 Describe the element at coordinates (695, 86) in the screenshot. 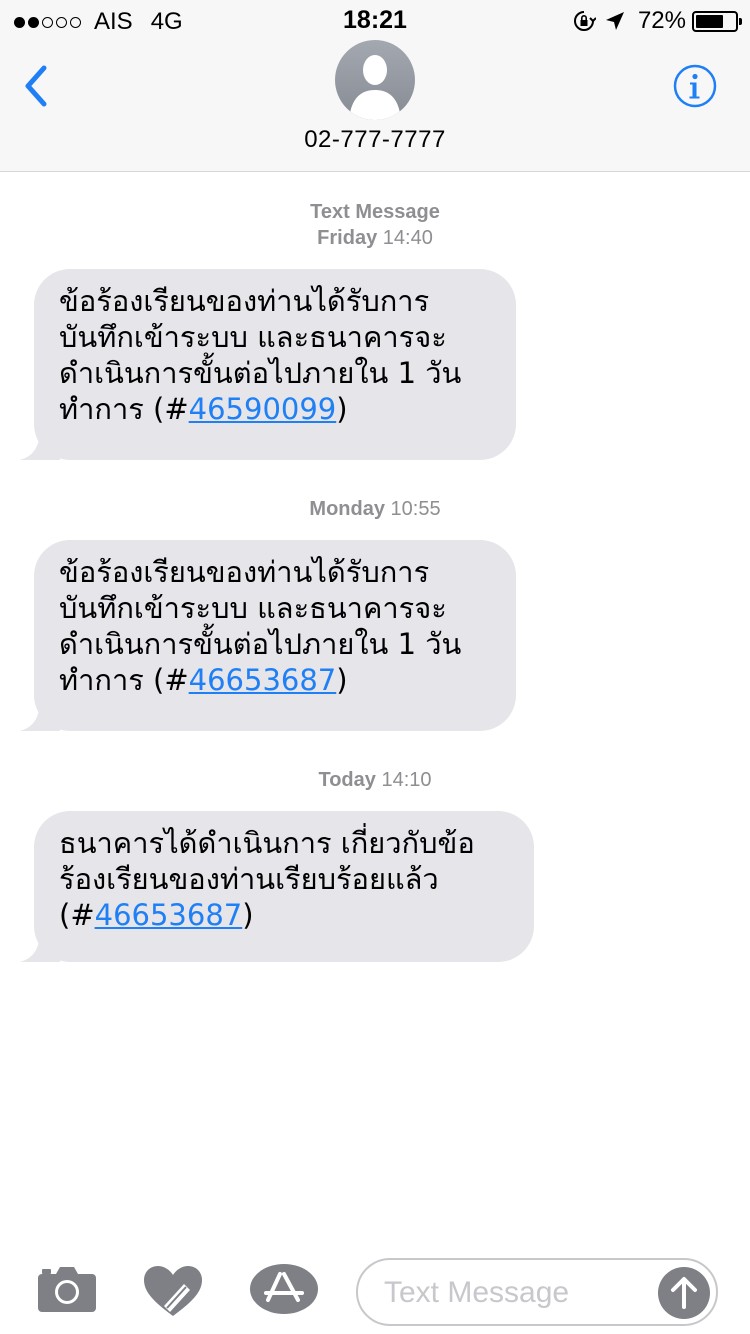

I see `info-icon` at that location.